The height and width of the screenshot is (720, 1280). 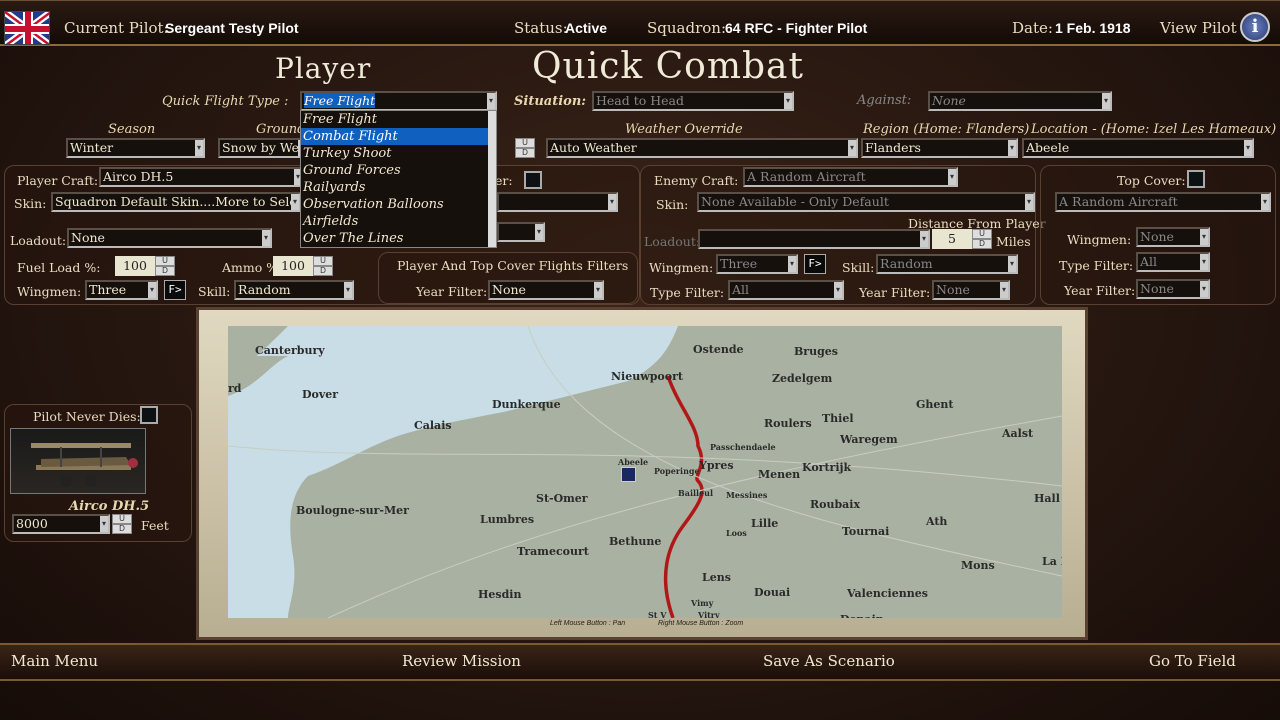 What do you see at coordinates (398, 101) in the screenshot?
I see `quick-flight-select: Free Flight` at bounding box center [398, 101].